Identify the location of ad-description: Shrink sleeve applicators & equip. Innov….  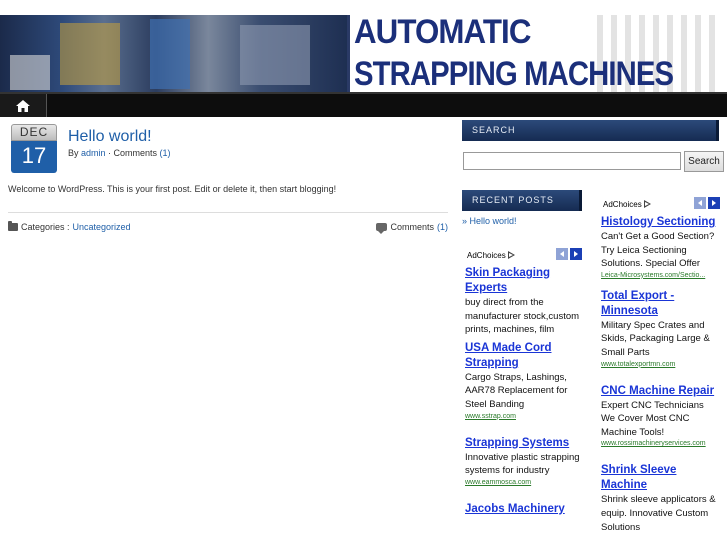
(658, 513).